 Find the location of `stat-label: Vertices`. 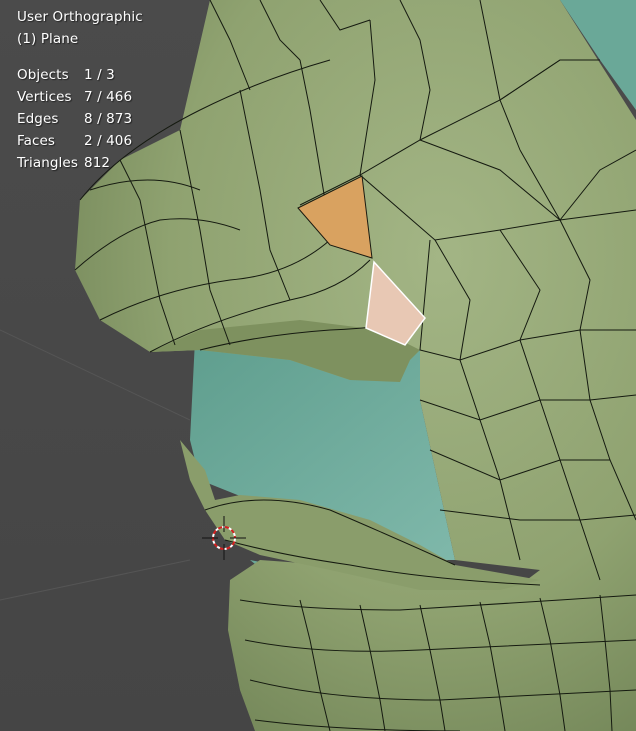

stat-label: Vertices is located at coordinates (44, 97).